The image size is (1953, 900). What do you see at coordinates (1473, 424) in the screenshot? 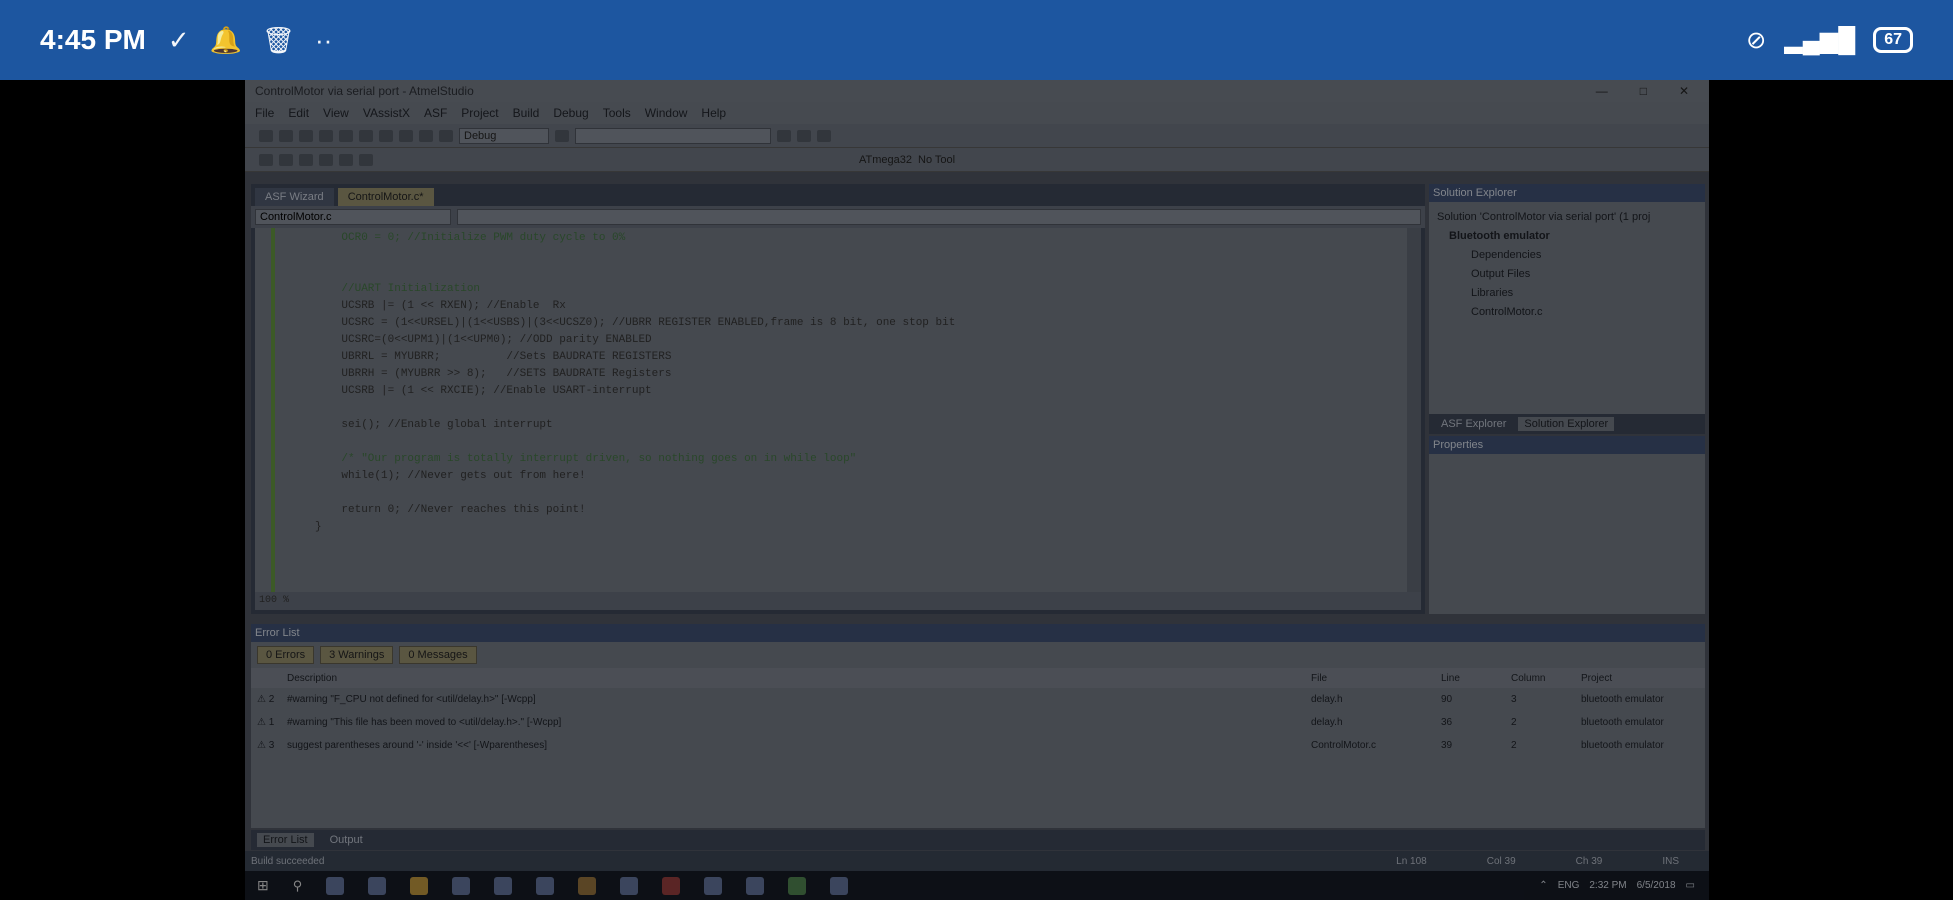
I see `tab-asf-explorer: ASF Explorer` at bounding box center [1473, 424].